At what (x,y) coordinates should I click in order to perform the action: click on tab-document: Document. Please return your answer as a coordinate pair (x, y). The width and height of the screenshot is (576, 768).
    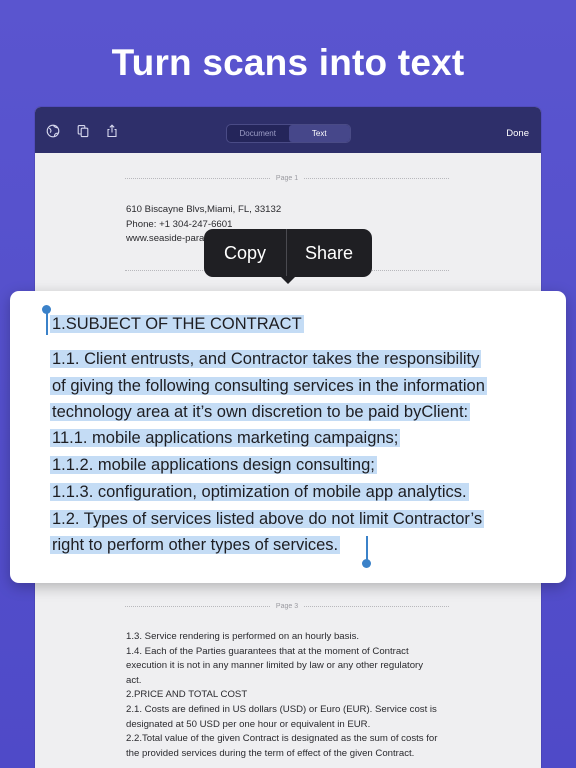
    Looking at the image, I should click on (258, 133).